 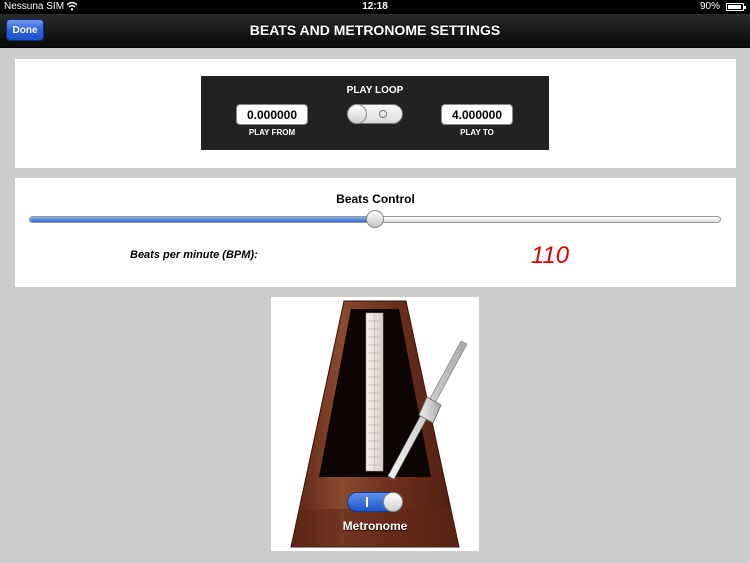 I want to click on play-loop-switch, so click(x=375, y=114).